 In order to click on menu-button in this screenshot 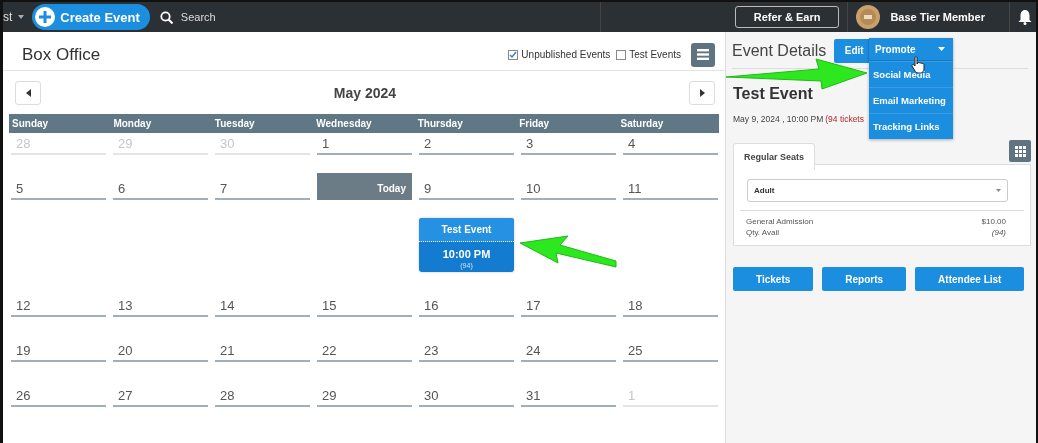, I will do `click(703, 54)`.